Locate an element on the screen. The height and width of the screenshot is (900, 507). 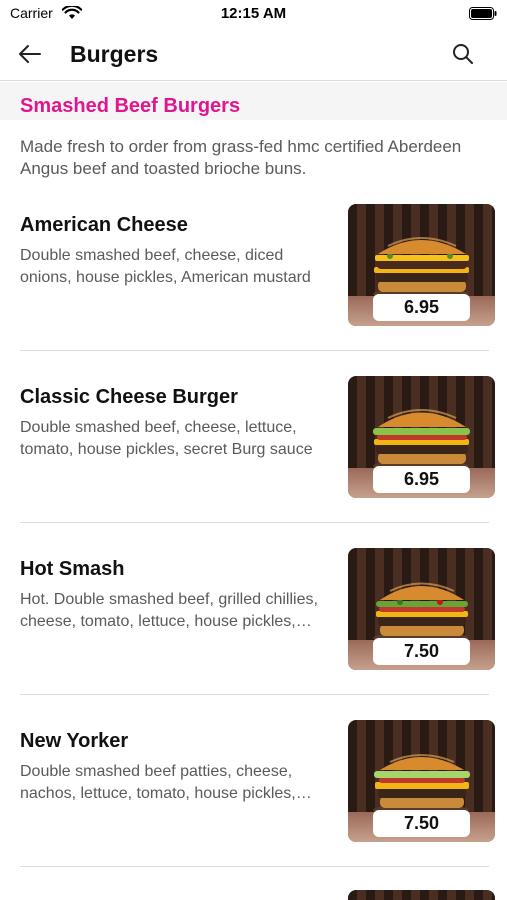
back-button is located at coordinates (30, 54).